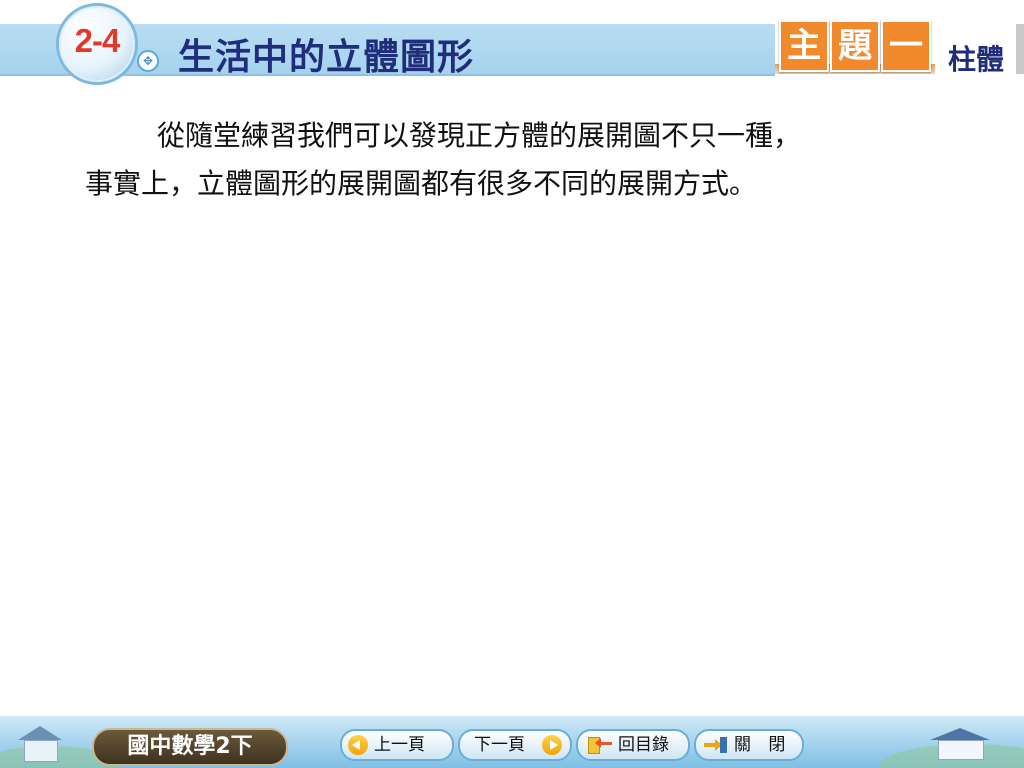 The image size is (1024, 768). What do you see at coordinates (763, 745) in the screenshot?
I see `close-label: 關 閉` at bounding box center [763, 745].